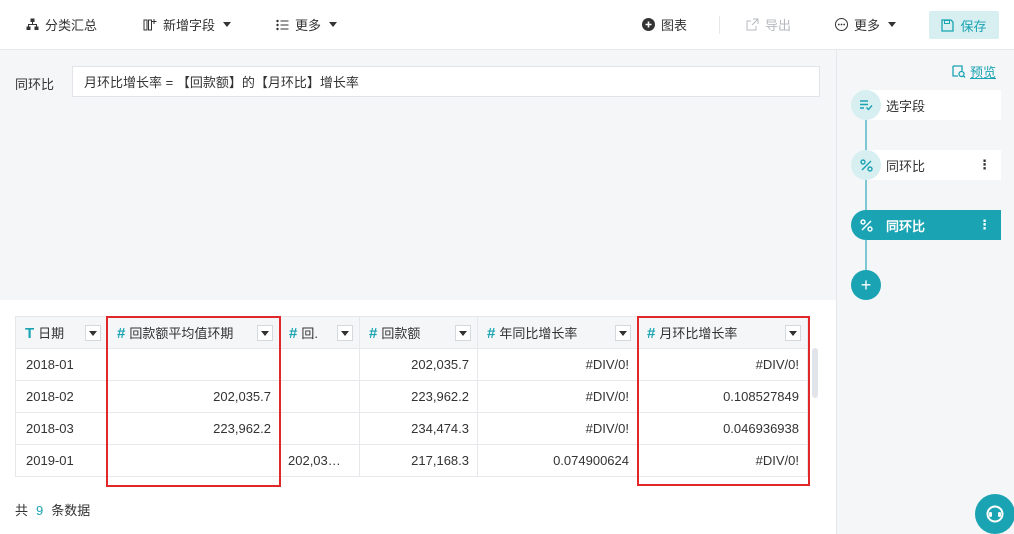 This screenshot has height=534, width=1014. I want to click on flow-connector, so click(866, 197).